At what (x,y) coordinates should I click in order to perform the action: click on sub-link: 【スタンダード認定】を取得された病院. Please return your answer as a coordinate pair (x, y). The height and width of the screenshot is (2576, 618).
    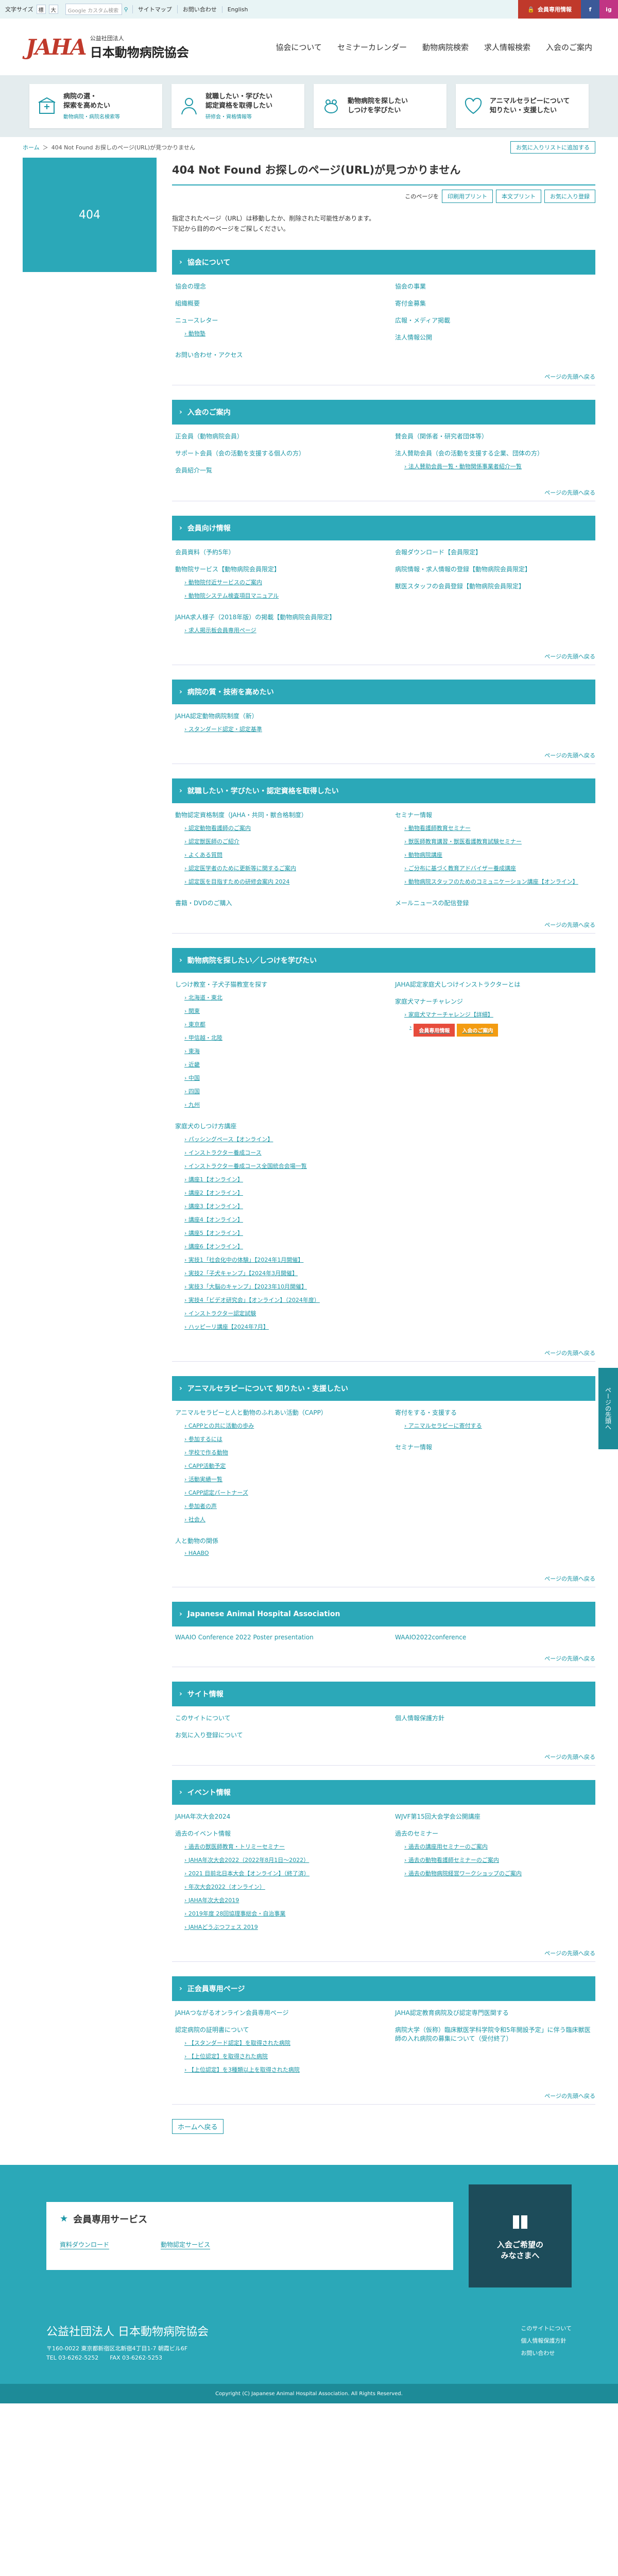
    Looking at the image, I should click on (278, 2042).